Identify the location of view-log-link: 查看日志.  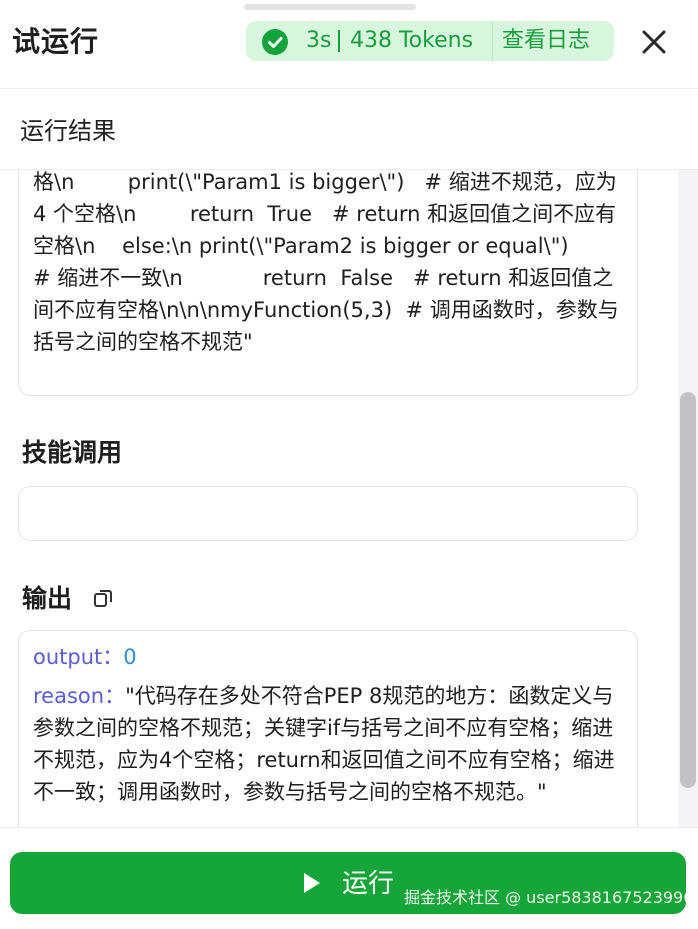
(546, 41).